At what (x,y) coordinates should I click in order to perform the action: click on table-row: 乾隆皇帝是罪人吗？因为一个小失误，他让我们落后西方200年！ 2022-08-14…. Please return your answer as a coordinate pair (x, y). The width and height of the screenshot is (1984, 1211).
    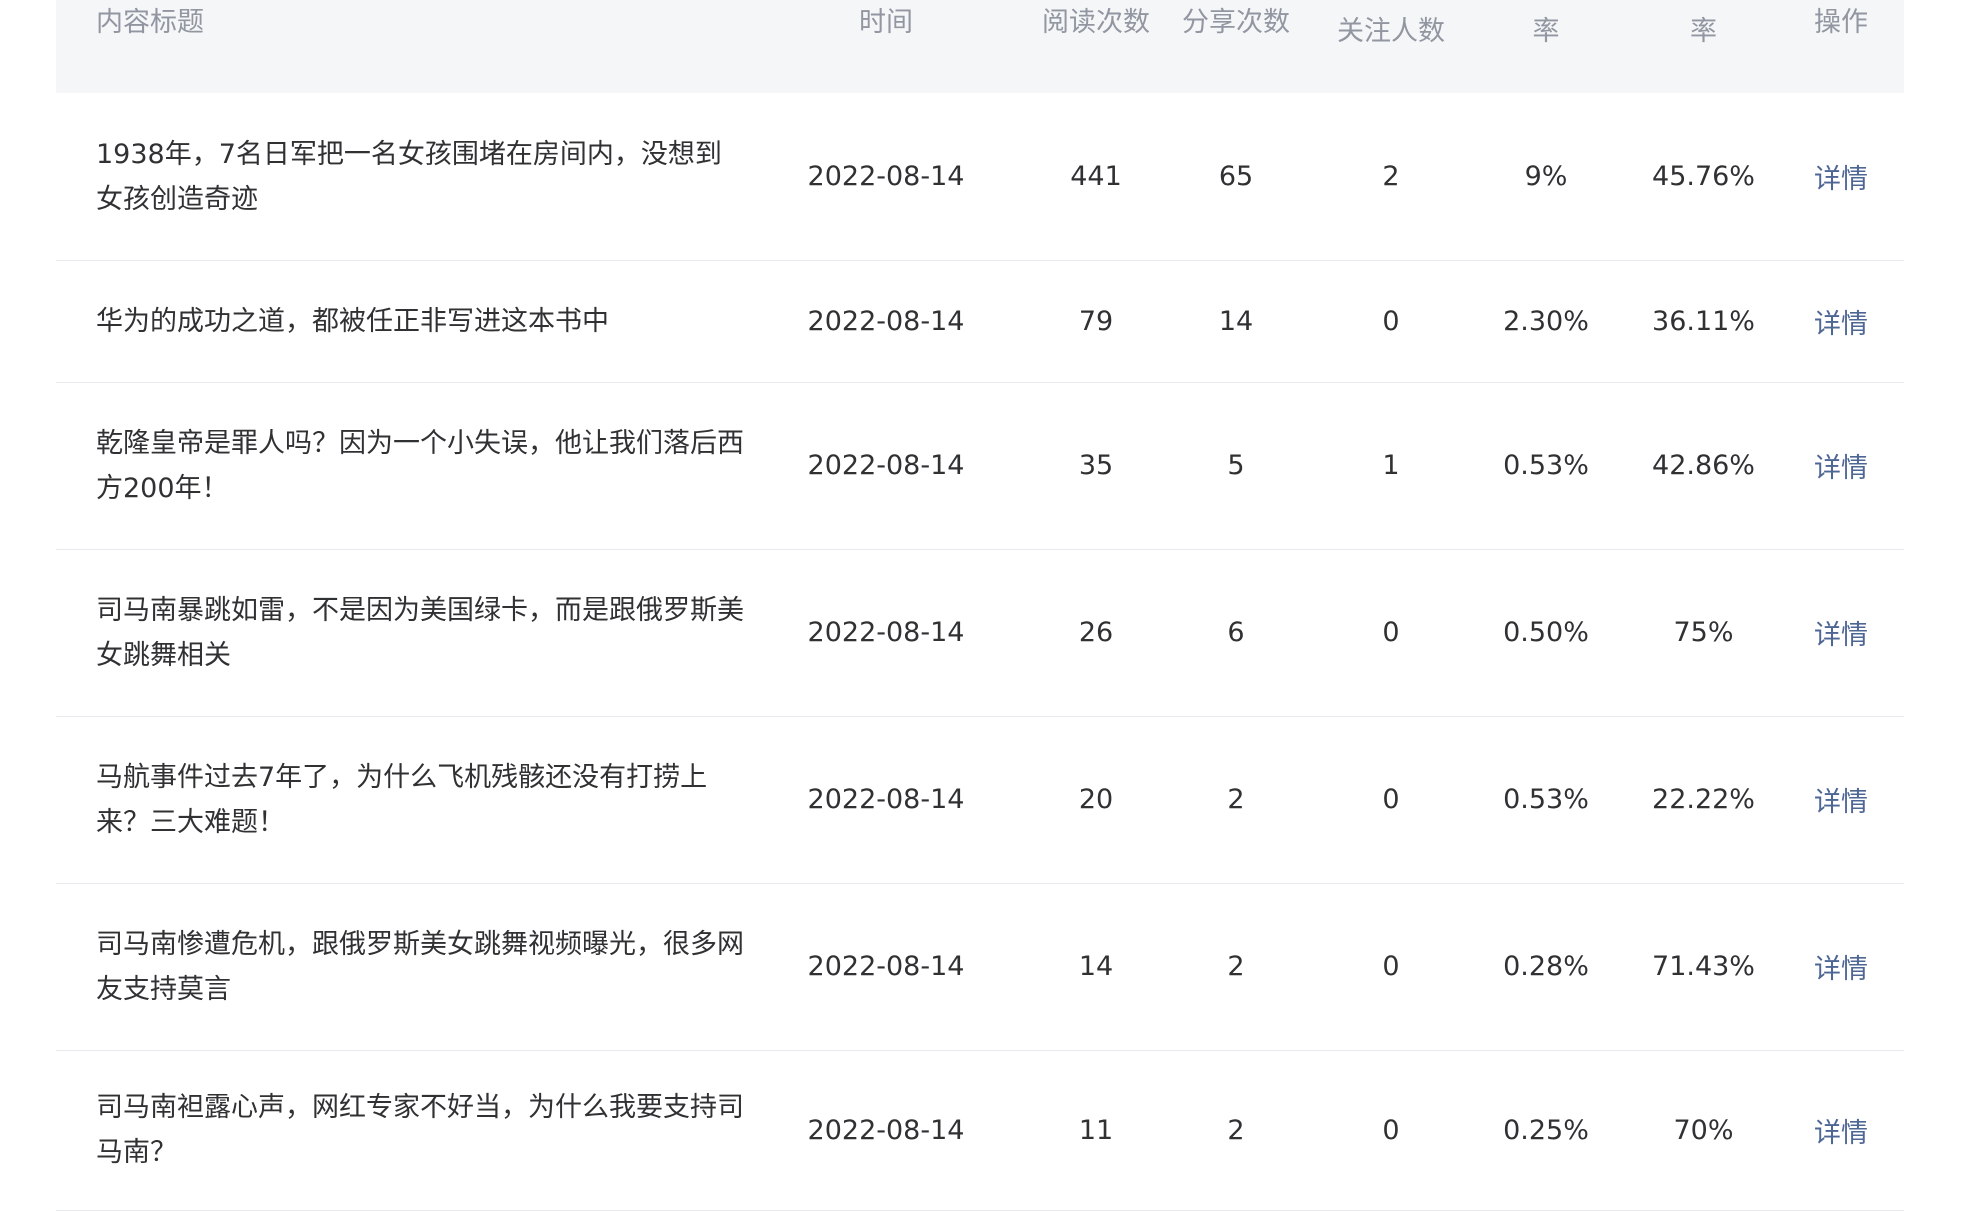
    Looking at the image, I should click on (980, 466).